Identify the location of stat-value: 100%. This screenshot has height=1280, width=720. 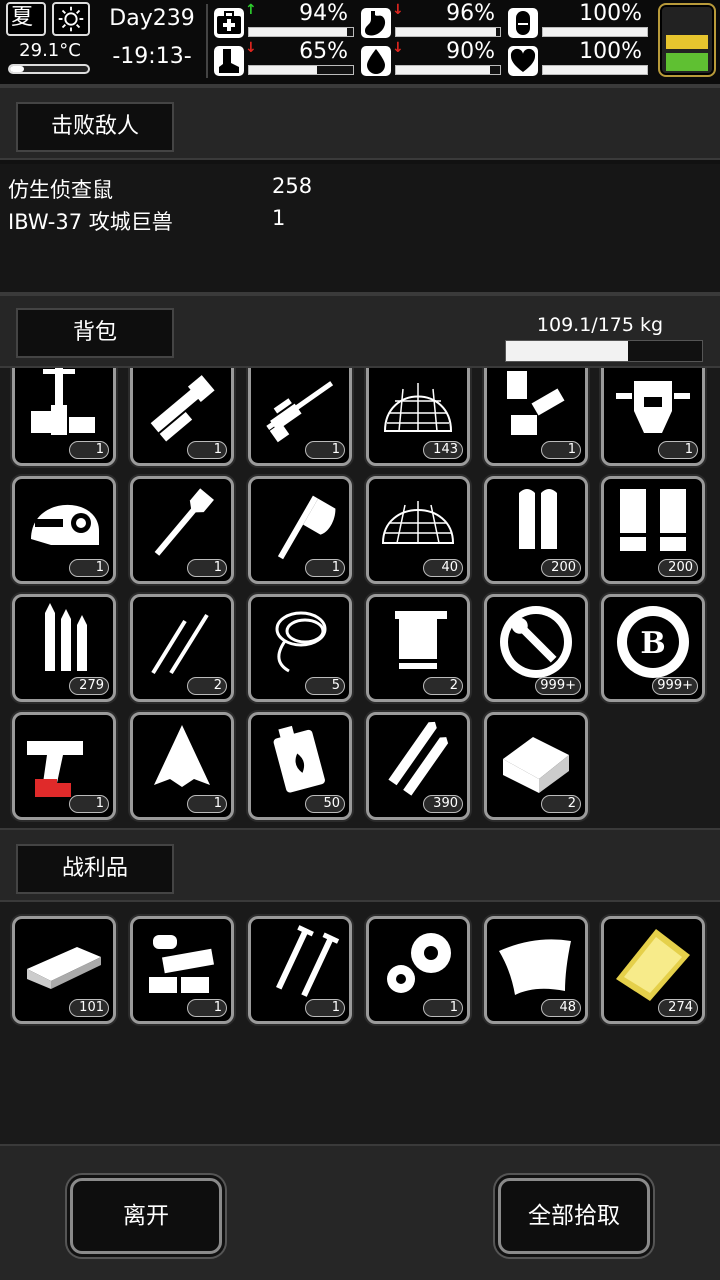
(610, 51).